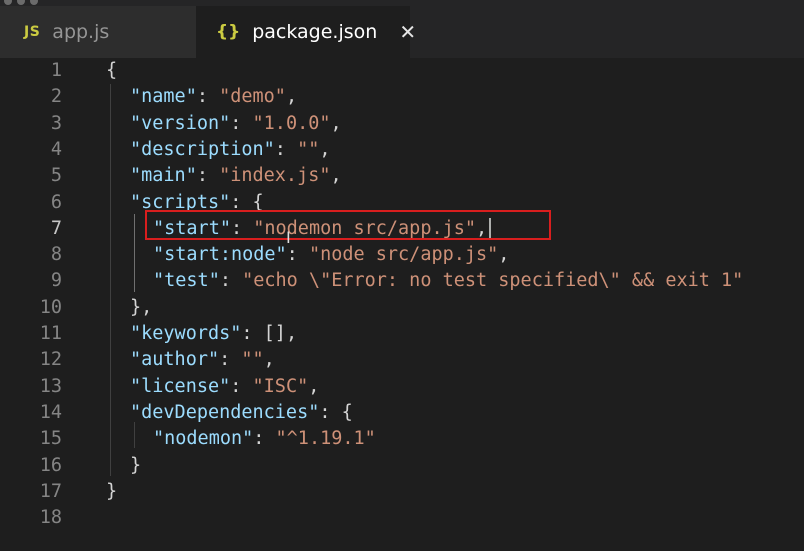 The width and height of the screenshot is (804, 551). What do you see at coordinates (225, 412) in the screenshot?
I see `json-key: "devDependencies"` at bounding box center [225, 412].